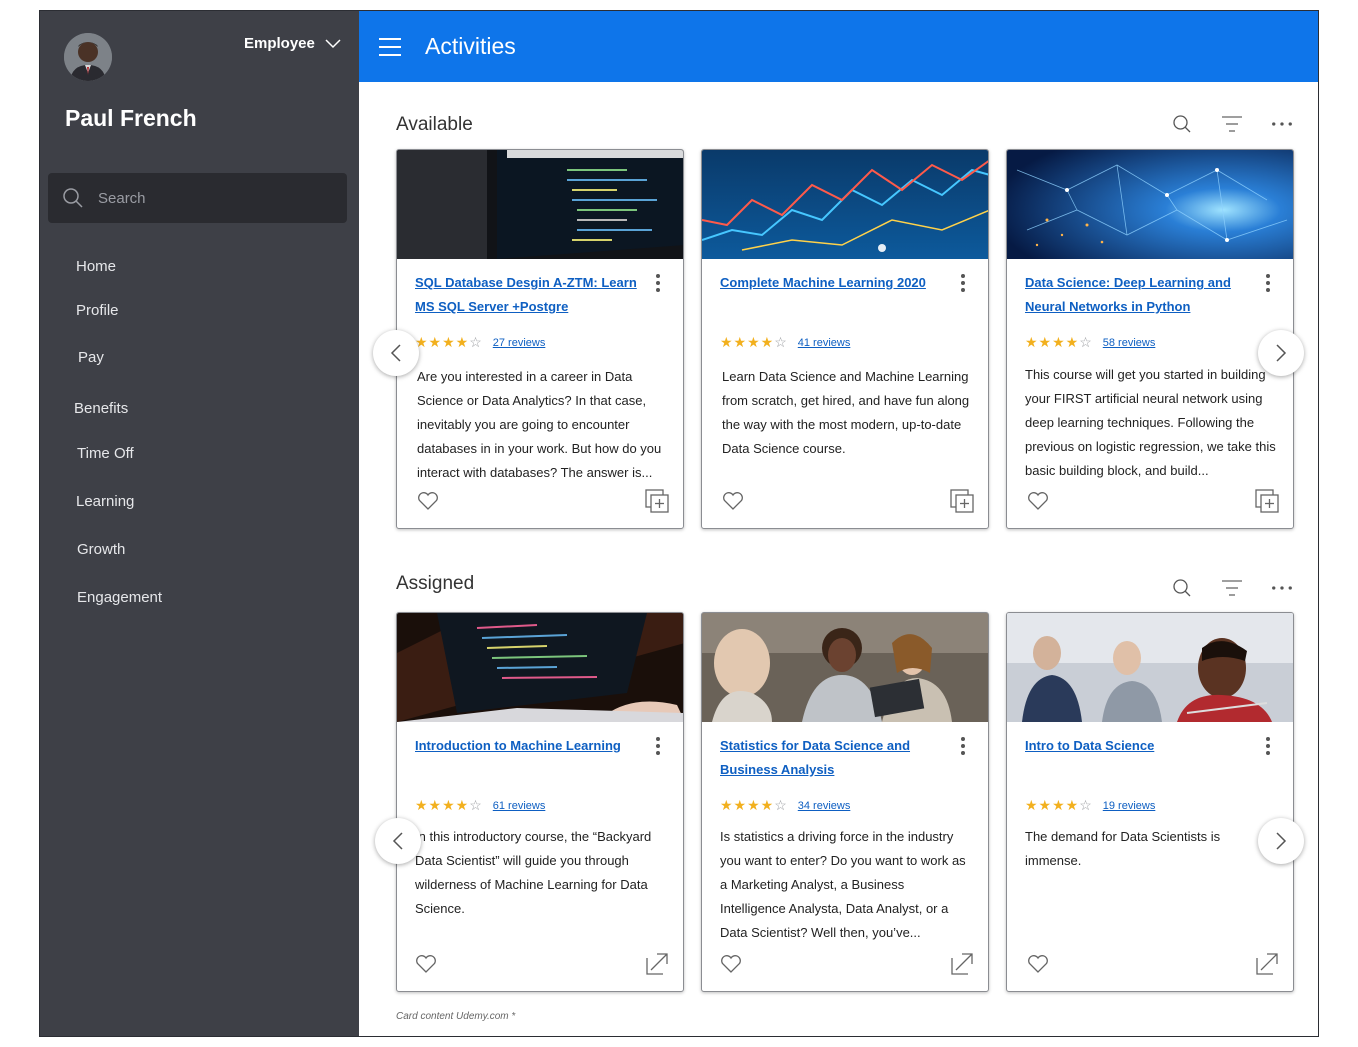 This screenshot has height=1047, width=1358. What do you see at coordinates (131, 118) in the screenshot?
I see `user-name: Paul French` at bounding box center [131, 118].